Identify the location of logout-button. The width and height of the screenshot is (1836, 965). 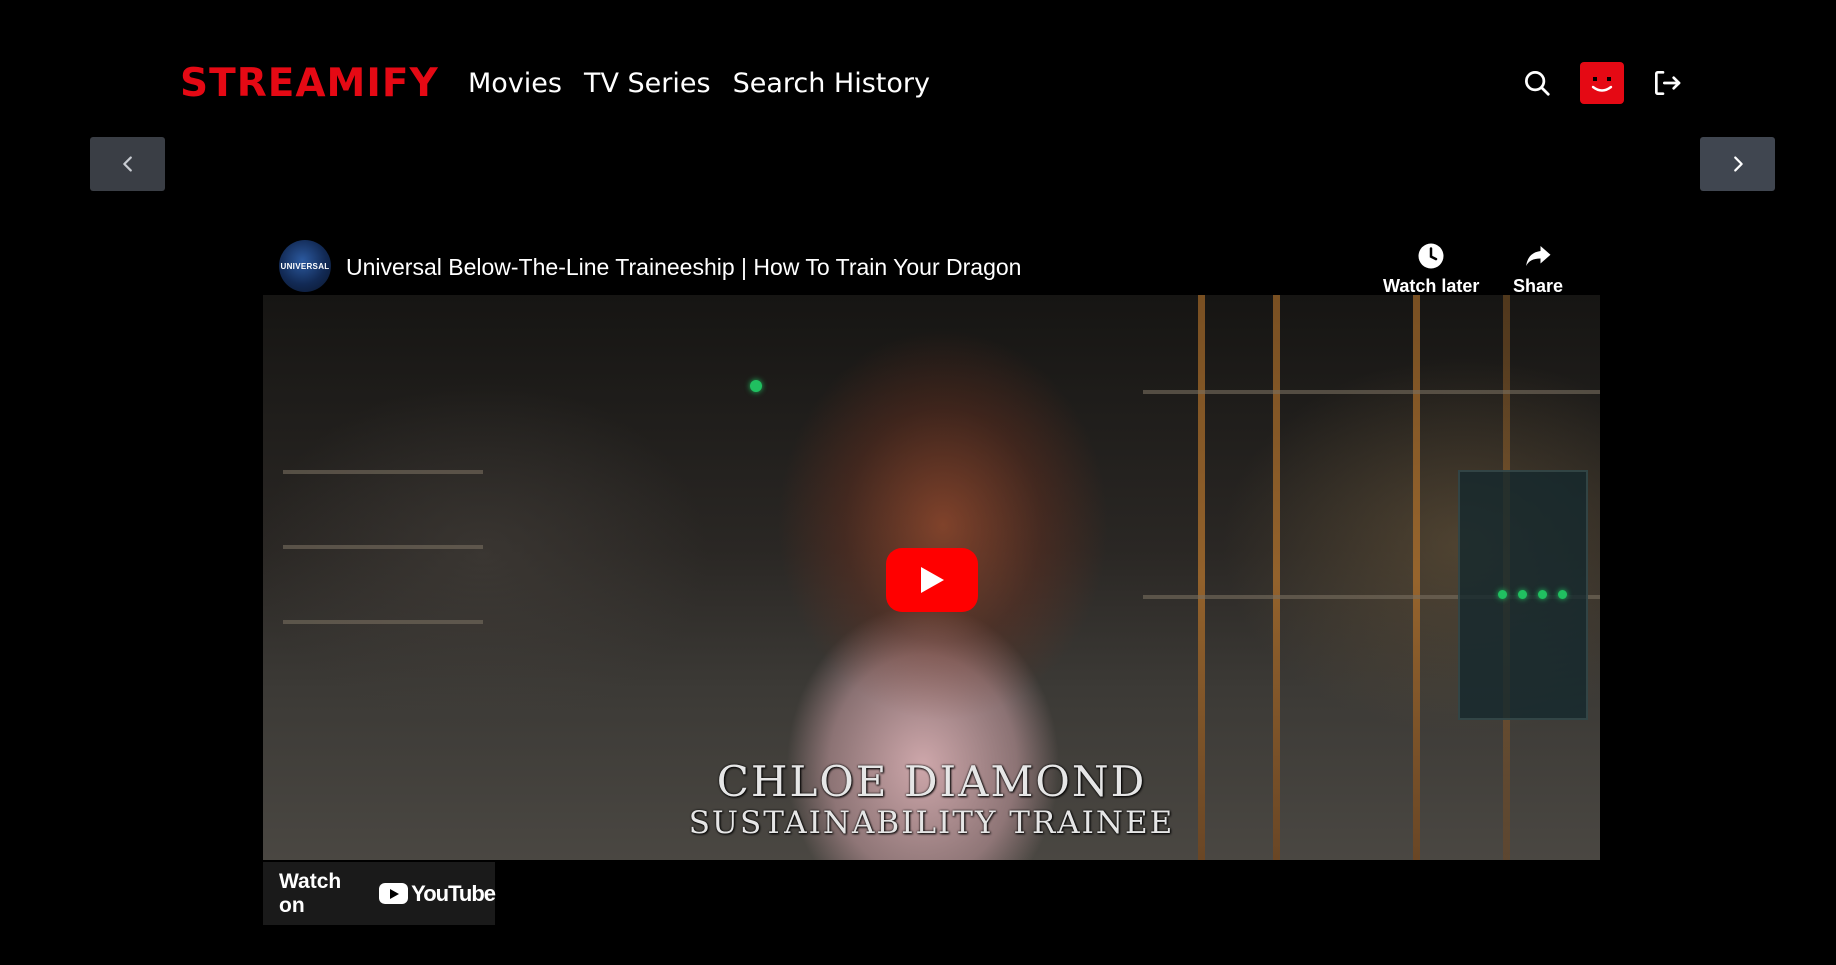
(1667, 83).